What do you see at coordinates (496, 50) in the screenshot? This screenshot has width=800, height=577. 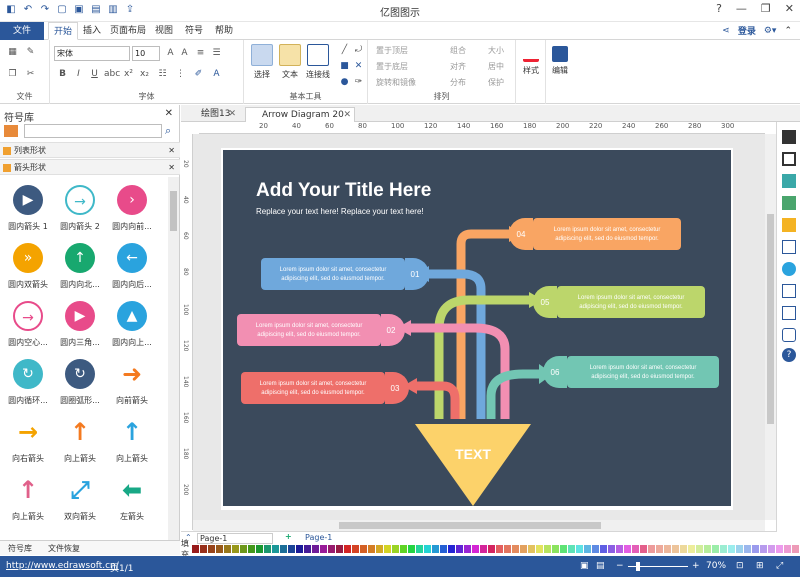 I see `size-button: 大小` at bounding box center [496, 50].